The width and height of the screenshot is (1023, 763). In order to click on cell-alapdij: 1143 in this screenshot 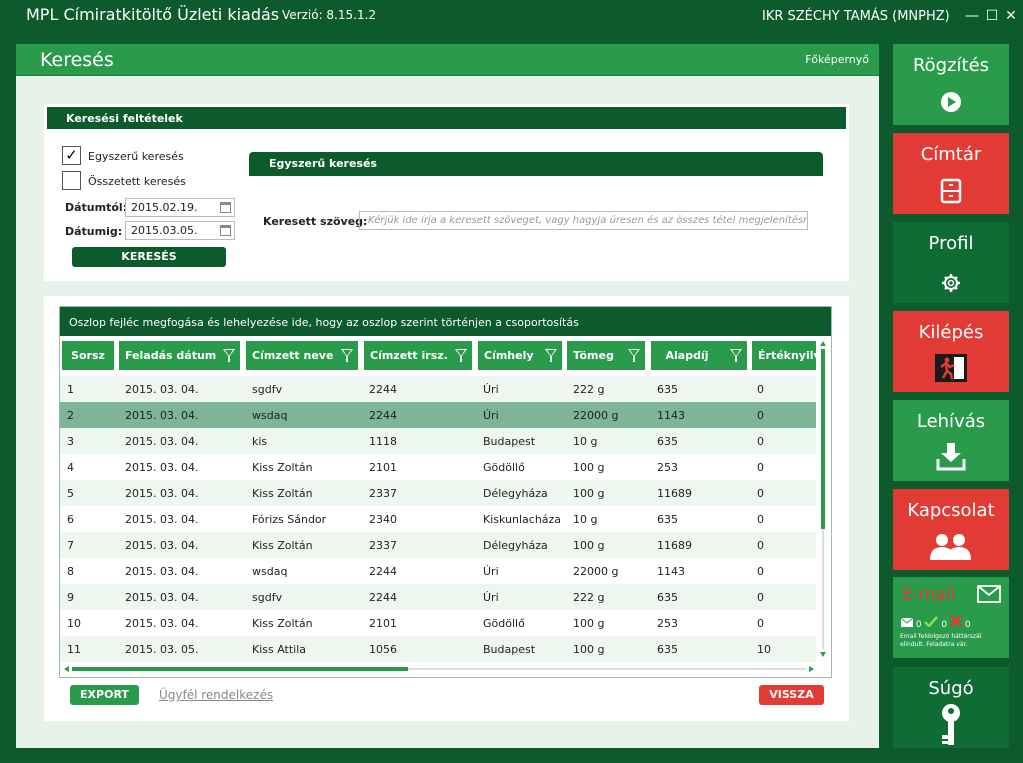, I will do `click(671, 415)`.